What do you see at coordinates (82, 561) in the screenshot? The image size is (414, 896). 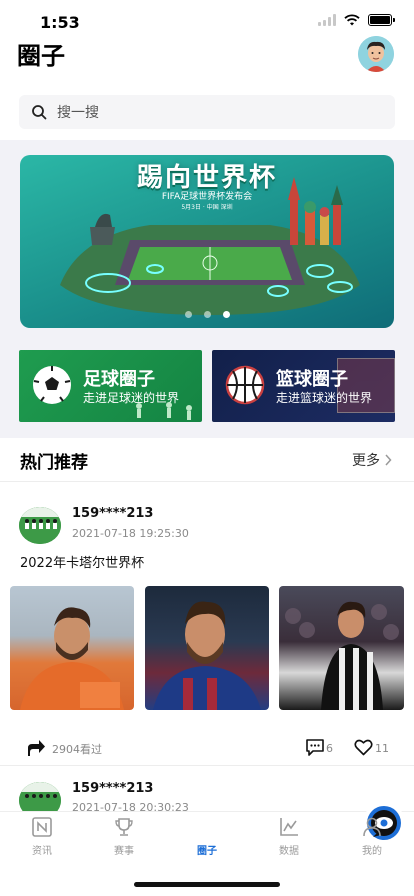 I see `post-text: 2022年卡塔尔世界杯` at bounding box center [82, 561].